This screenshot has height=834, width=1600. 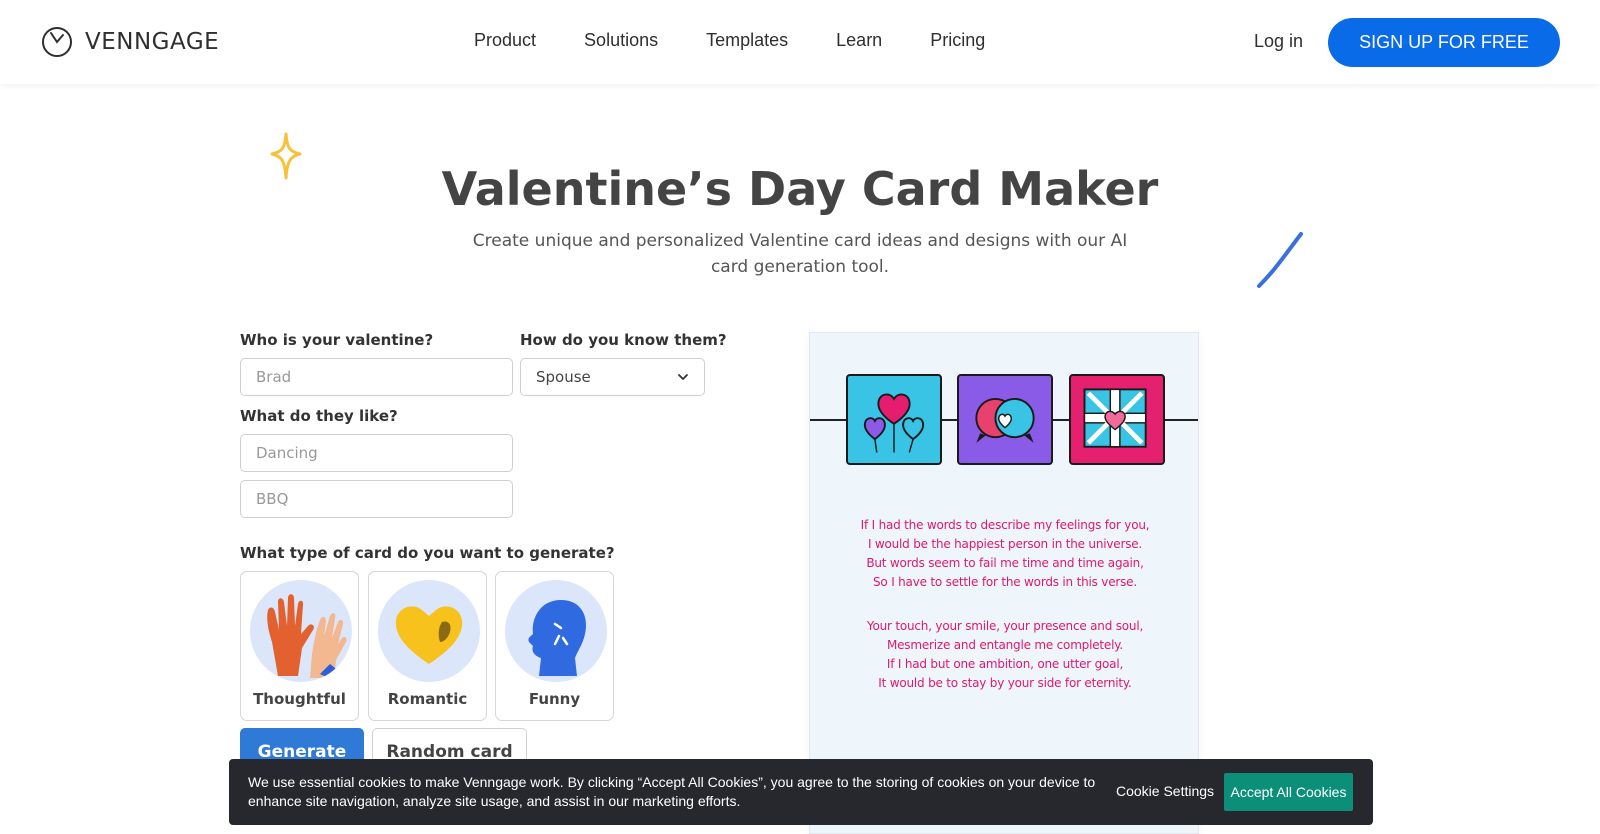 What do you see at coordinates (554, 699) in the screenshot?
I see `card-type-funny-label: Funny` at bounding box center [554, 699].